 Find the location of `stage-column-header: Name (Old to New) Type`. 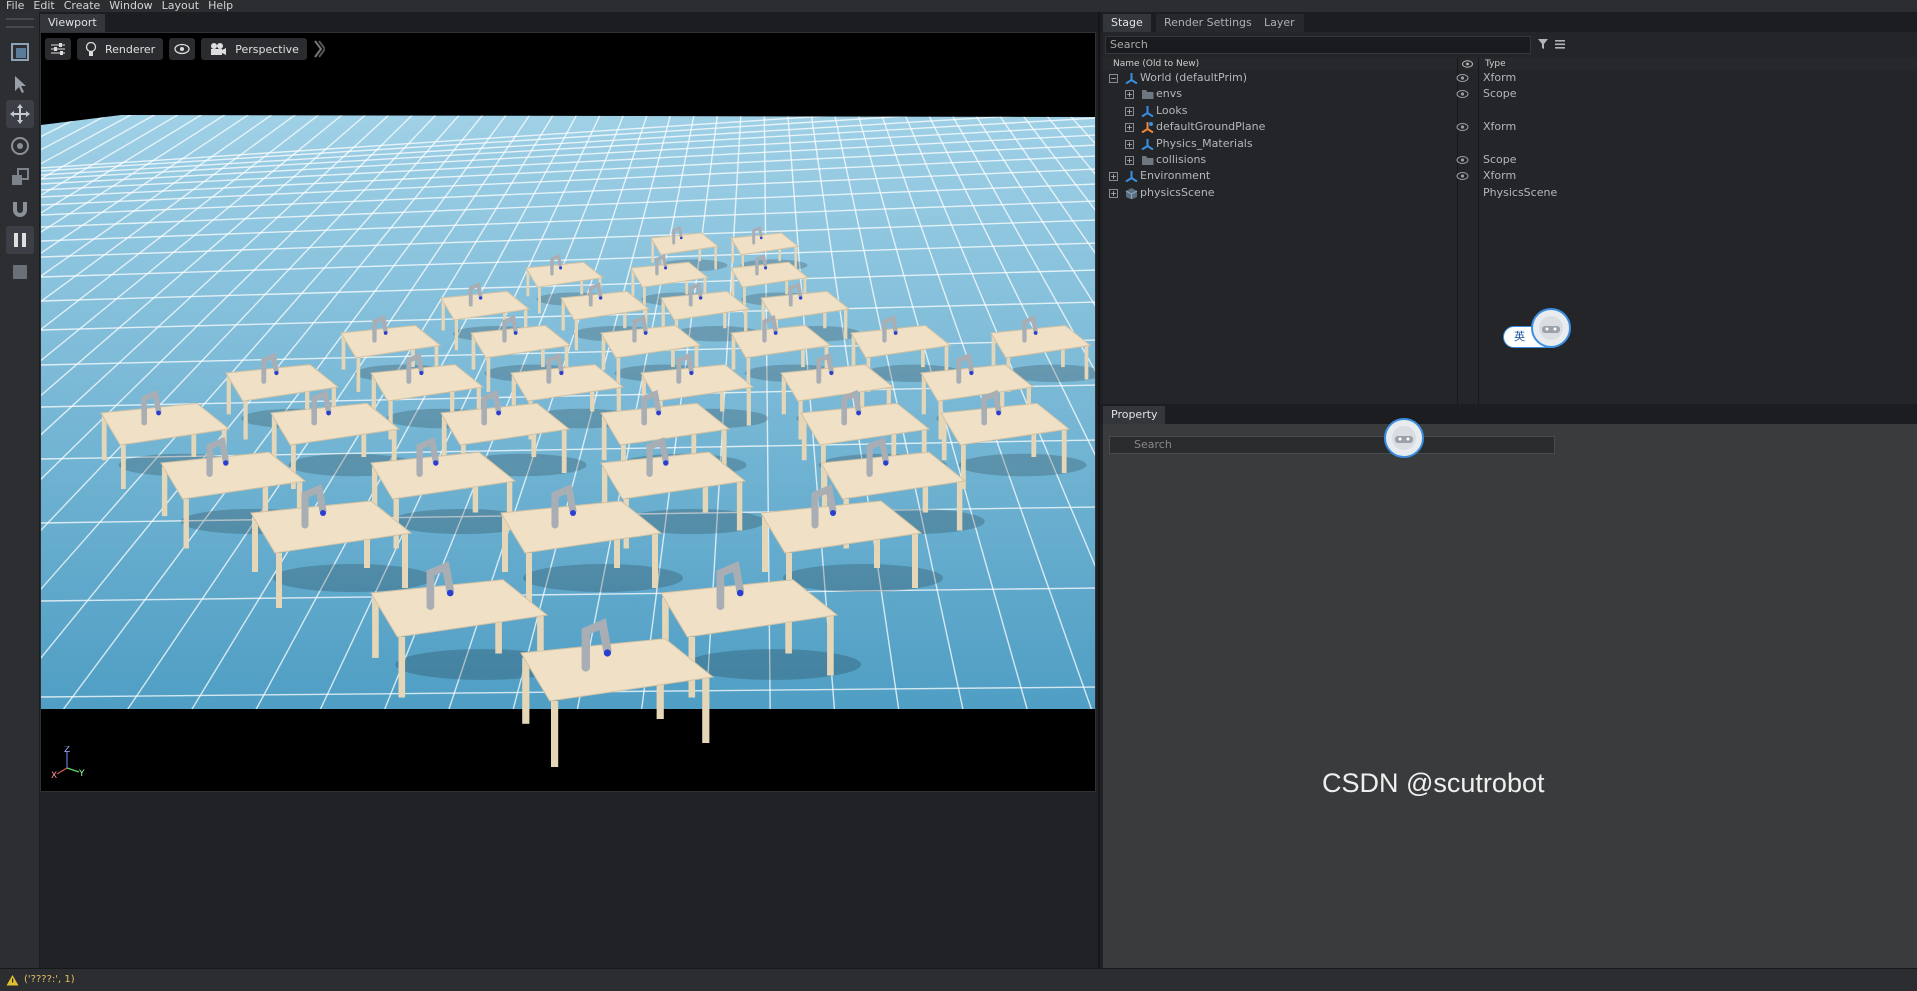

stage-column-header: Name (Old to New) Type is located at coordinates (1510, 64).